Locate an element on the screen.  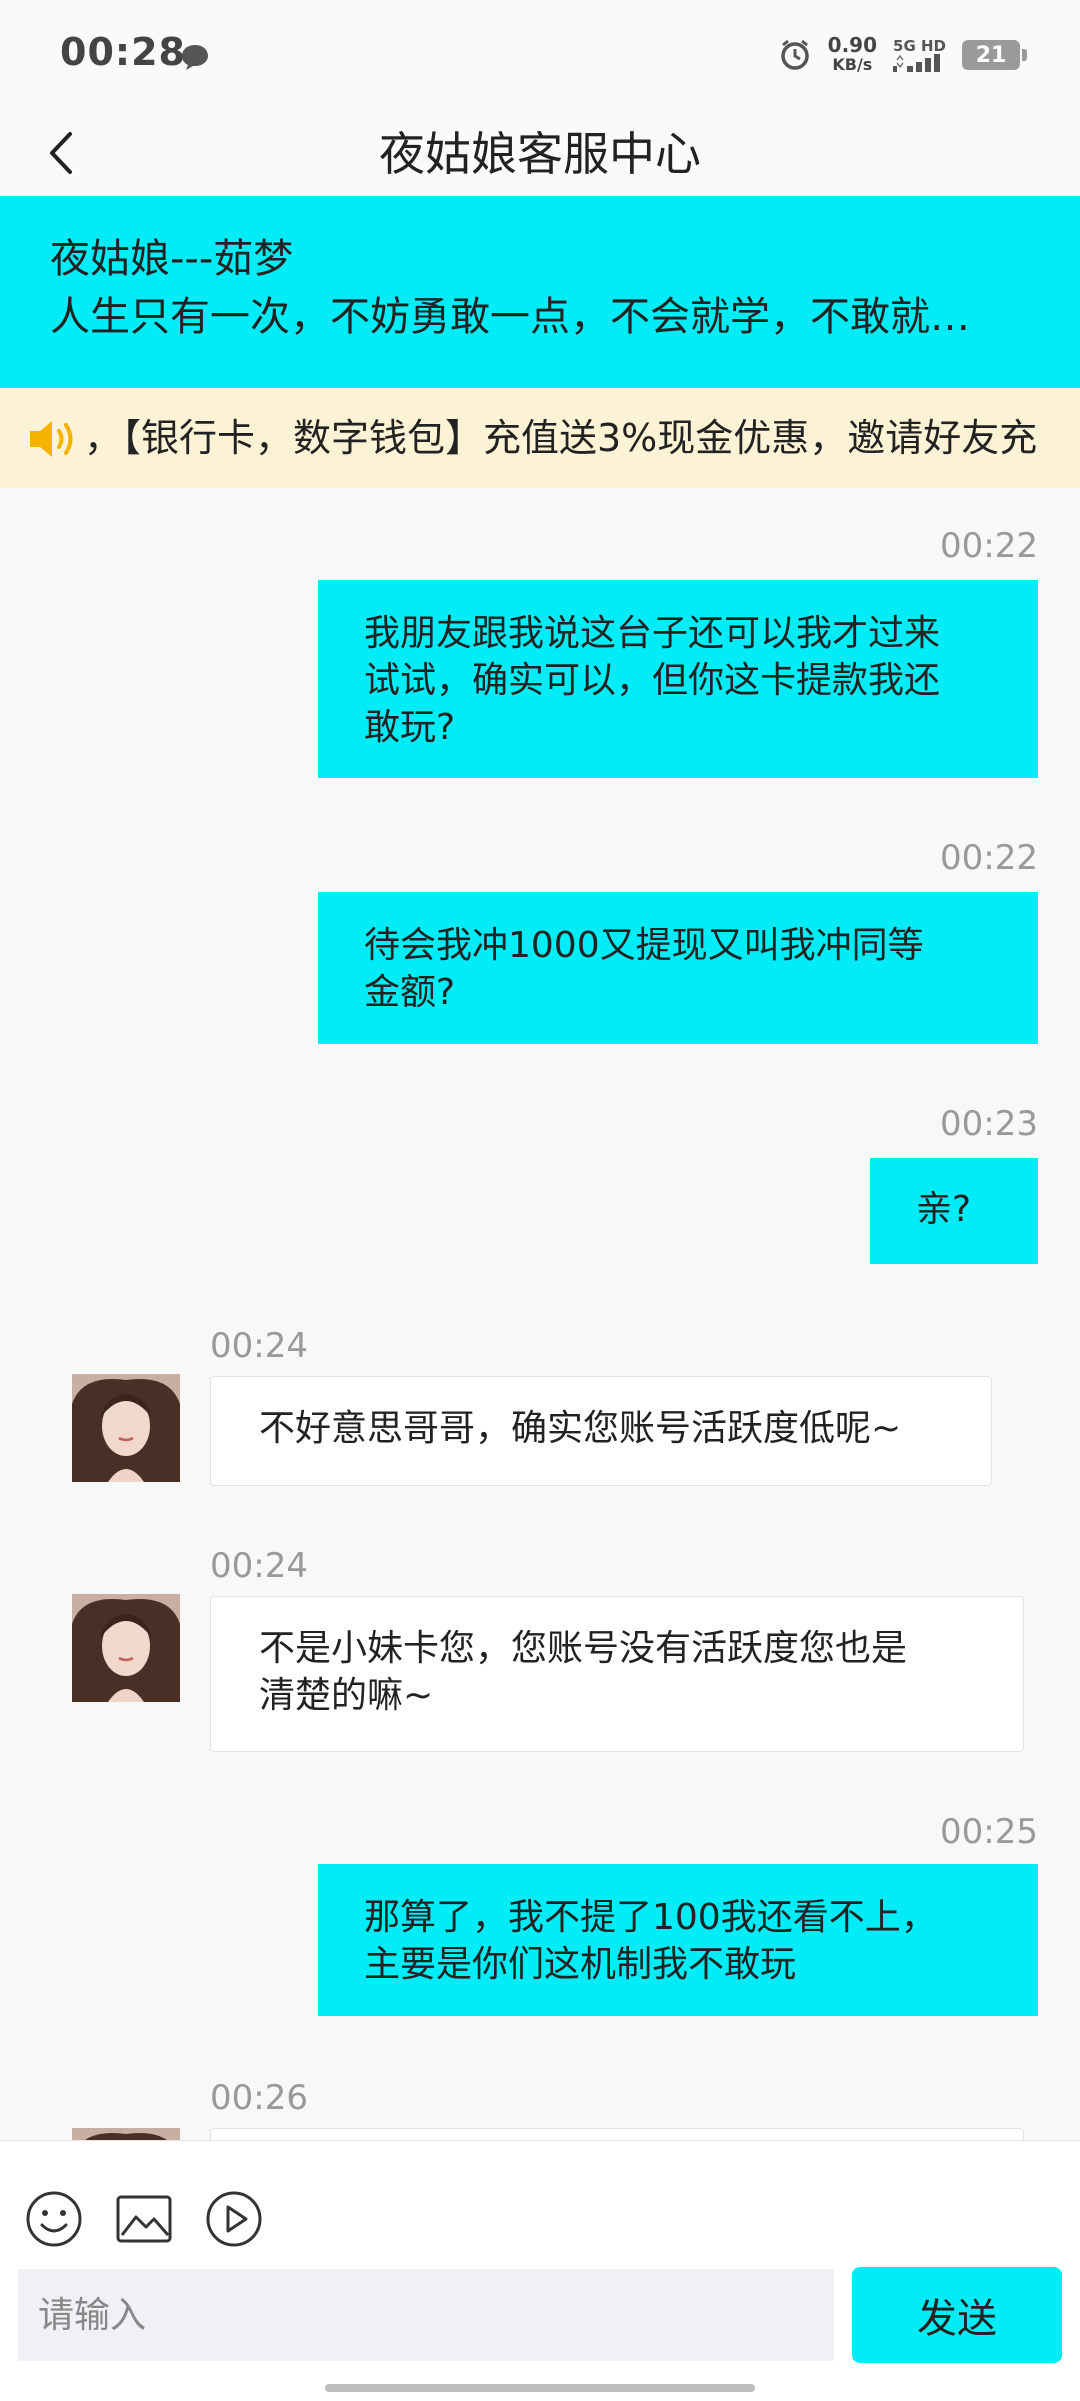
message-bubble-outgoing: 亲? is located at coordinates (954, 1211).